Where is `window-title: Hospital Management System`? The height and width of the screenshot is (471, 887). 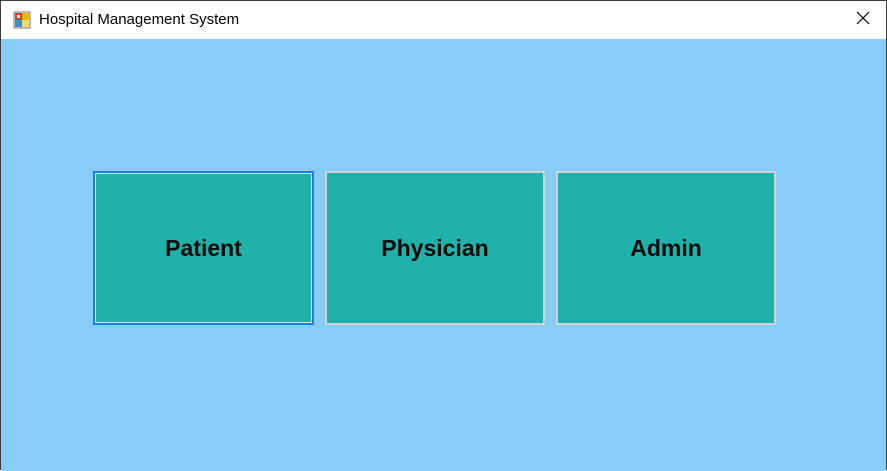
window-title: Hospital Management System is located at coordinates (139, 19).